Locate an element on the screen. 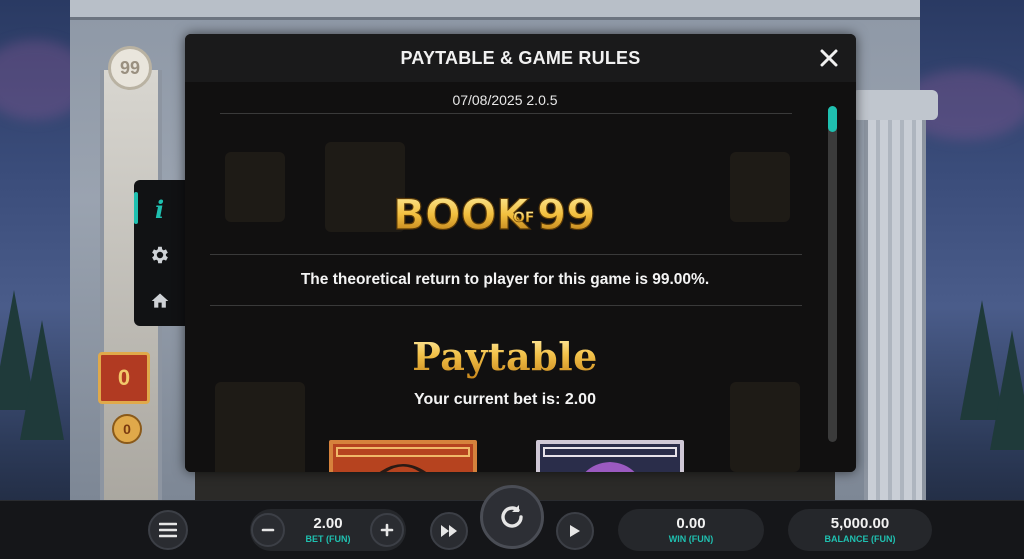  gear-icon is located at coordinates (159, 255).